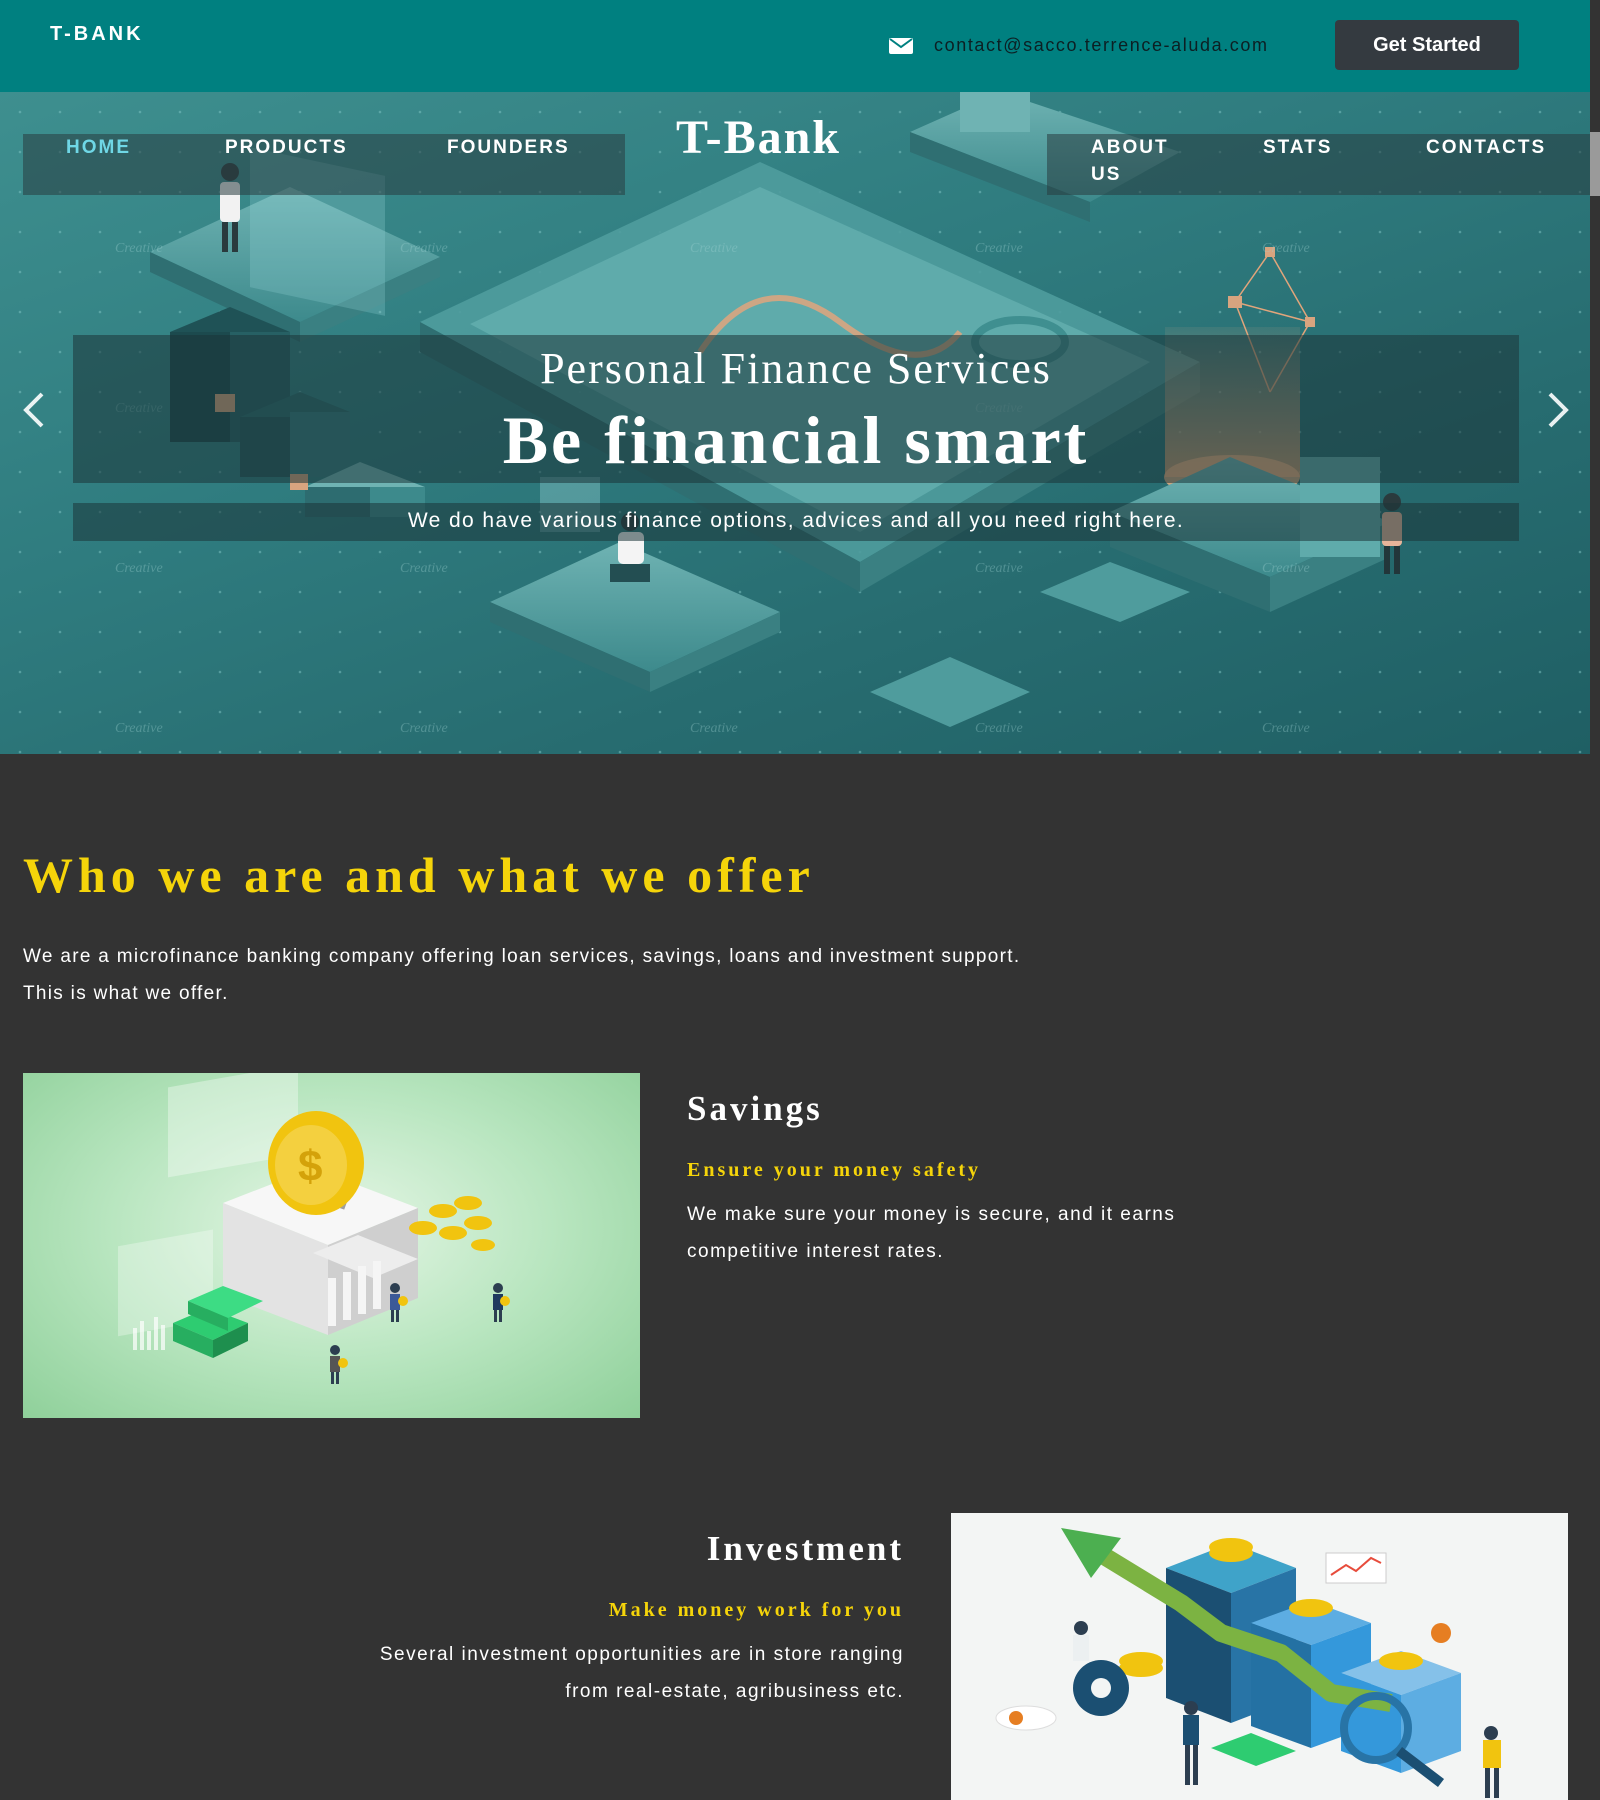 The width and height of the screenshot is (1600, 1800). What do you see at coordinates (1101, 45) in the screenshot?
I see `contact-email-link: contact@sacco.terrence-aluda.com` at bounding box center [1101, 45].